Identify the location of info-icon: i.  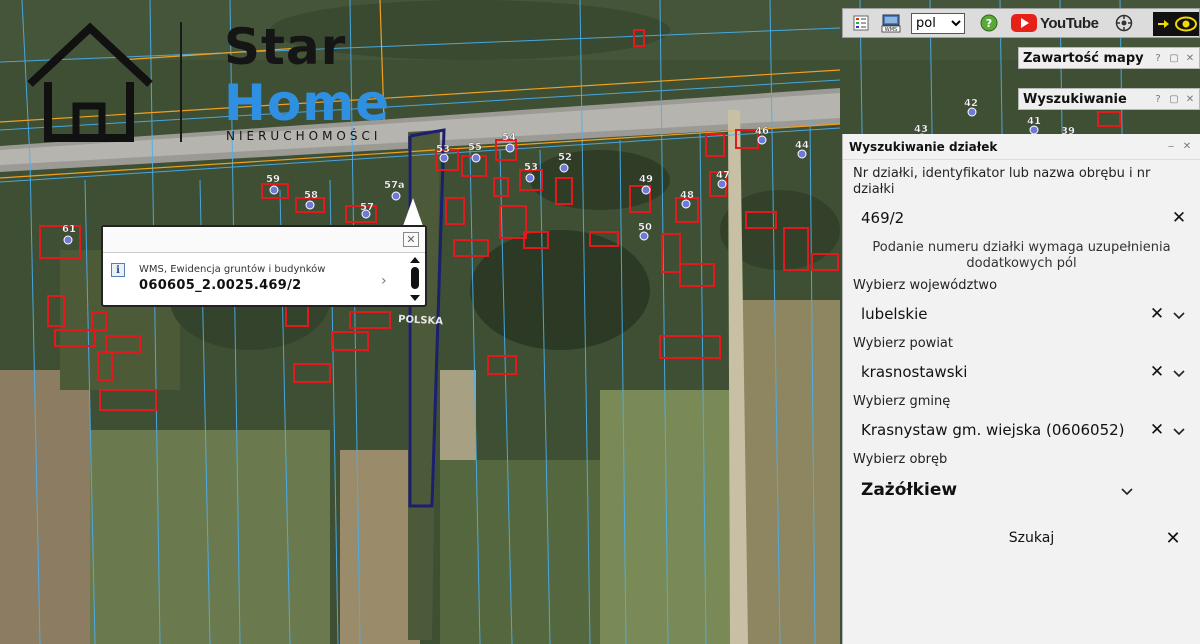
(118, 270).